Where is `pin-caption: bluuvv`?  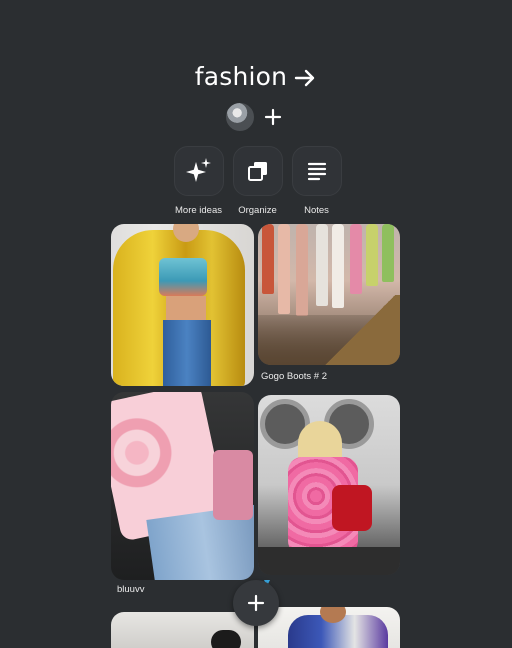
pin-caption: bluuvv is located at coordinates (130, 589).